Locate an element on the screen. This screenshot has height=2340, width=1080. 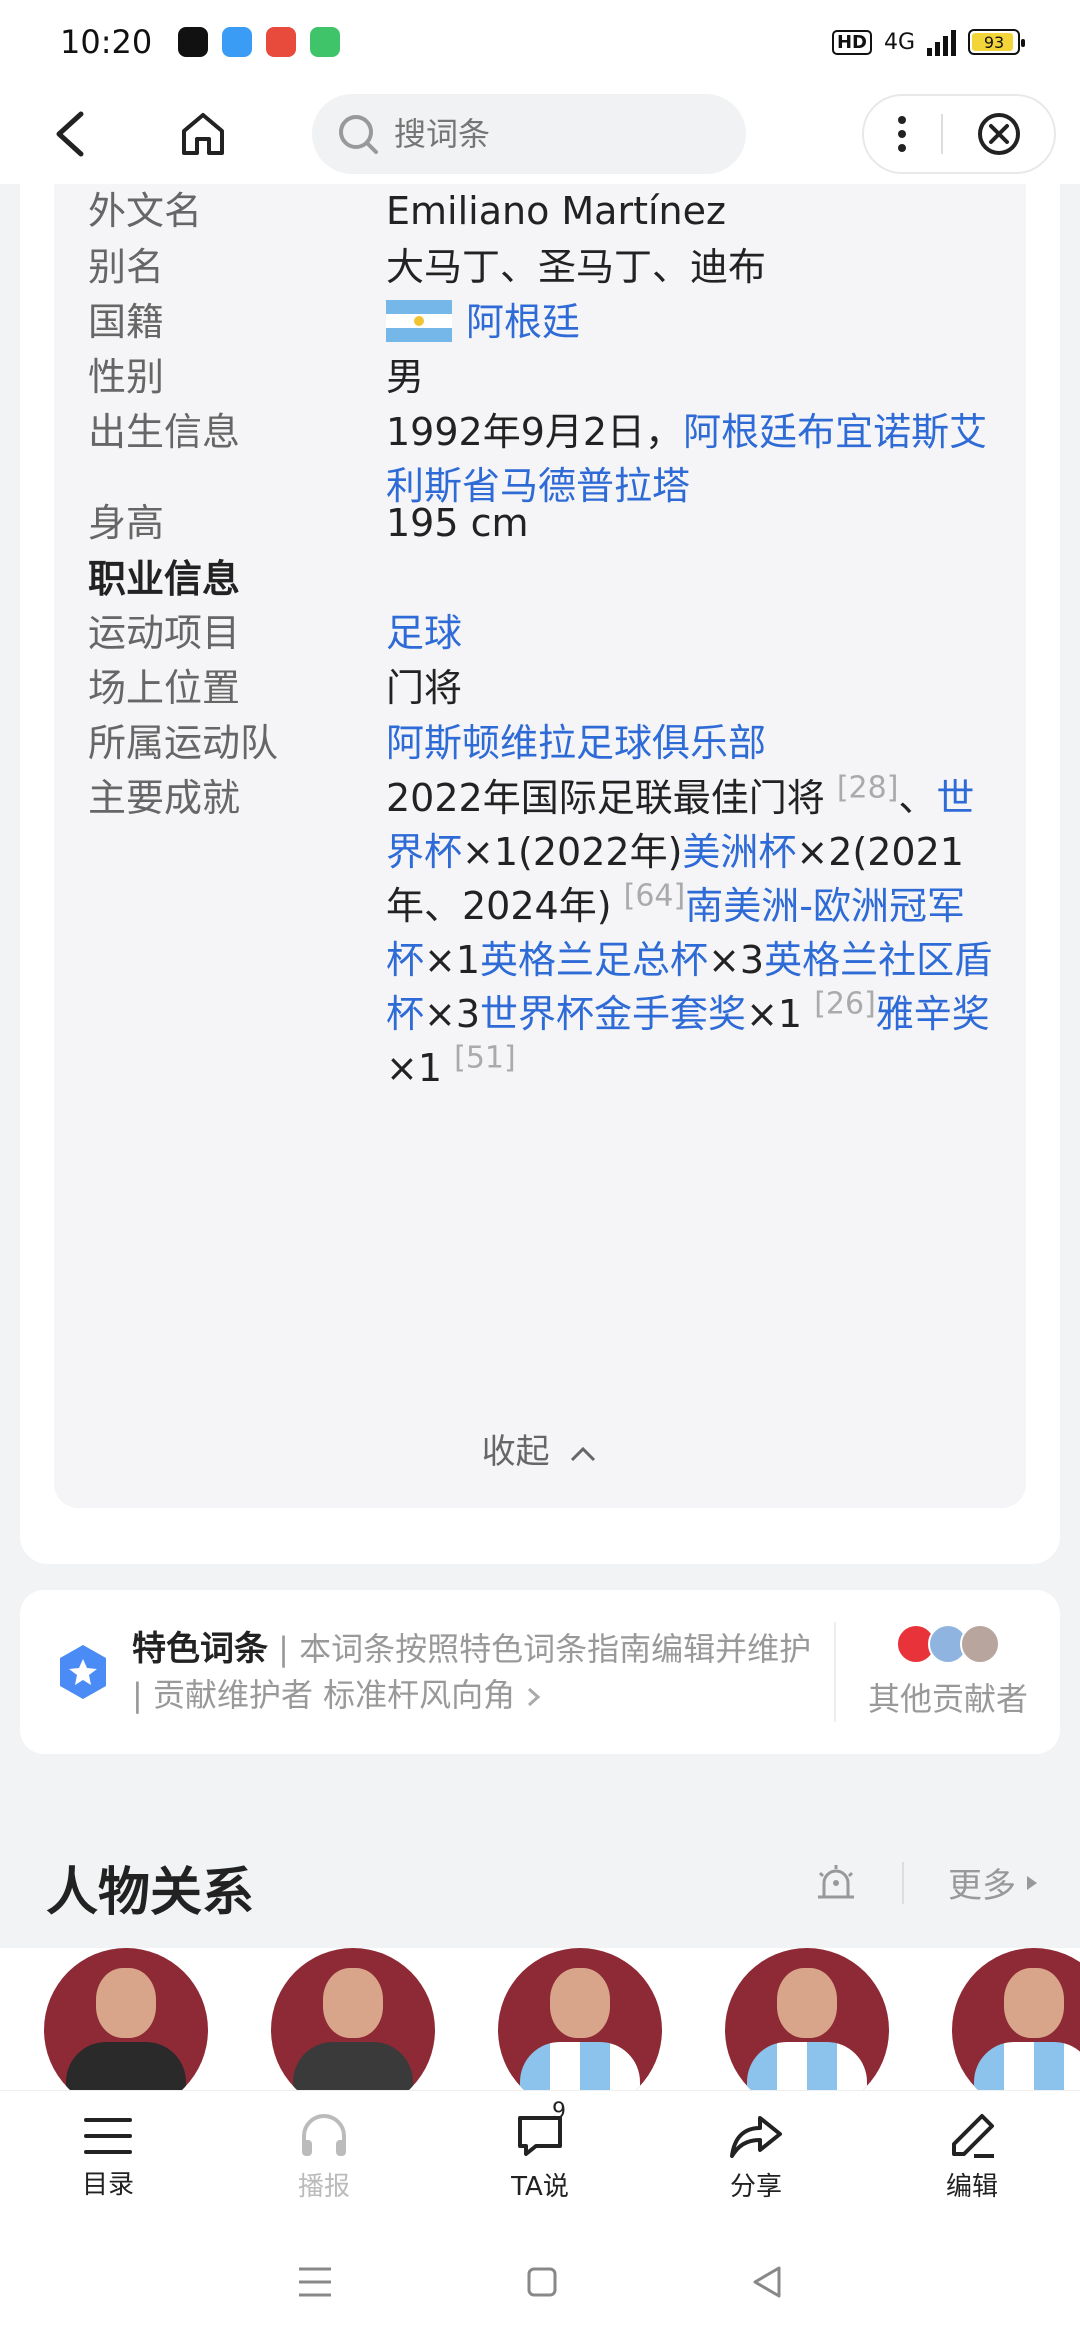
tab-label: 编辑 is located at coordinates (971, 2187).